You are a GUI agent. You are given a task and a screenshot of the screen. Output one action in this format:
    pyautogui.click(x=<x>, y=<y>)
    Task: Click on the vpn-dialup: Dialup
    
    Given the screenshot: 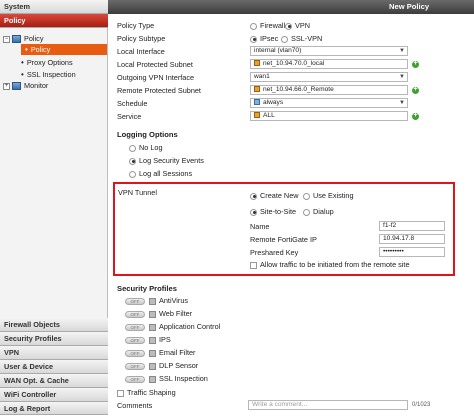 What is the action you would take?
    pyautogui.click(x=318, y=211)
    